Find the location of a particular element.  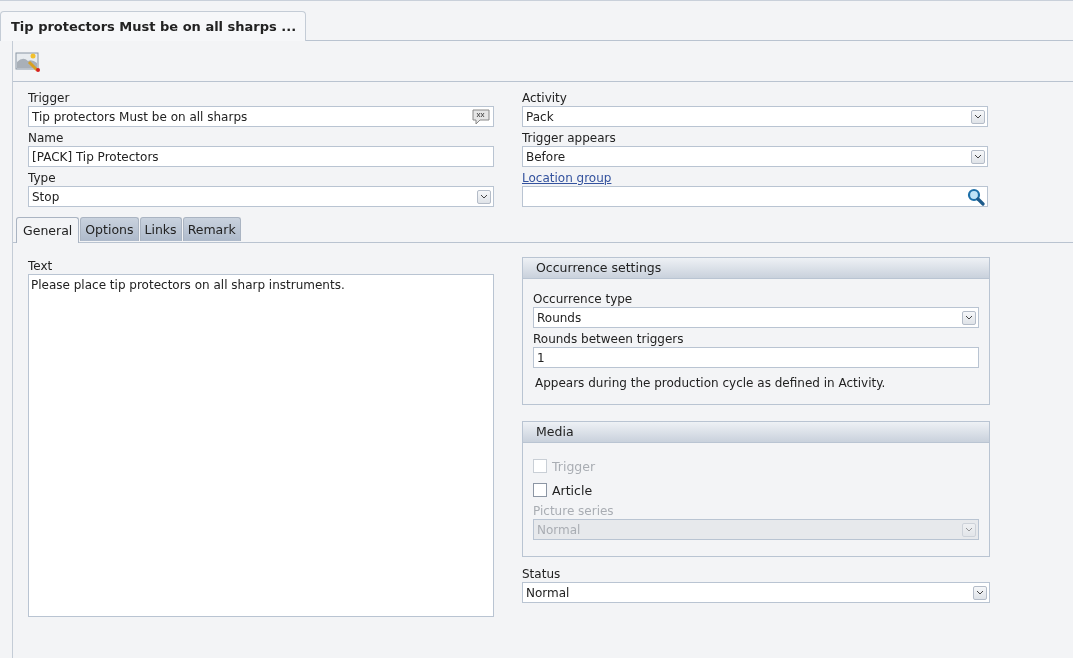

dropdown-field: Rounds is located at coordinates (756, 317).